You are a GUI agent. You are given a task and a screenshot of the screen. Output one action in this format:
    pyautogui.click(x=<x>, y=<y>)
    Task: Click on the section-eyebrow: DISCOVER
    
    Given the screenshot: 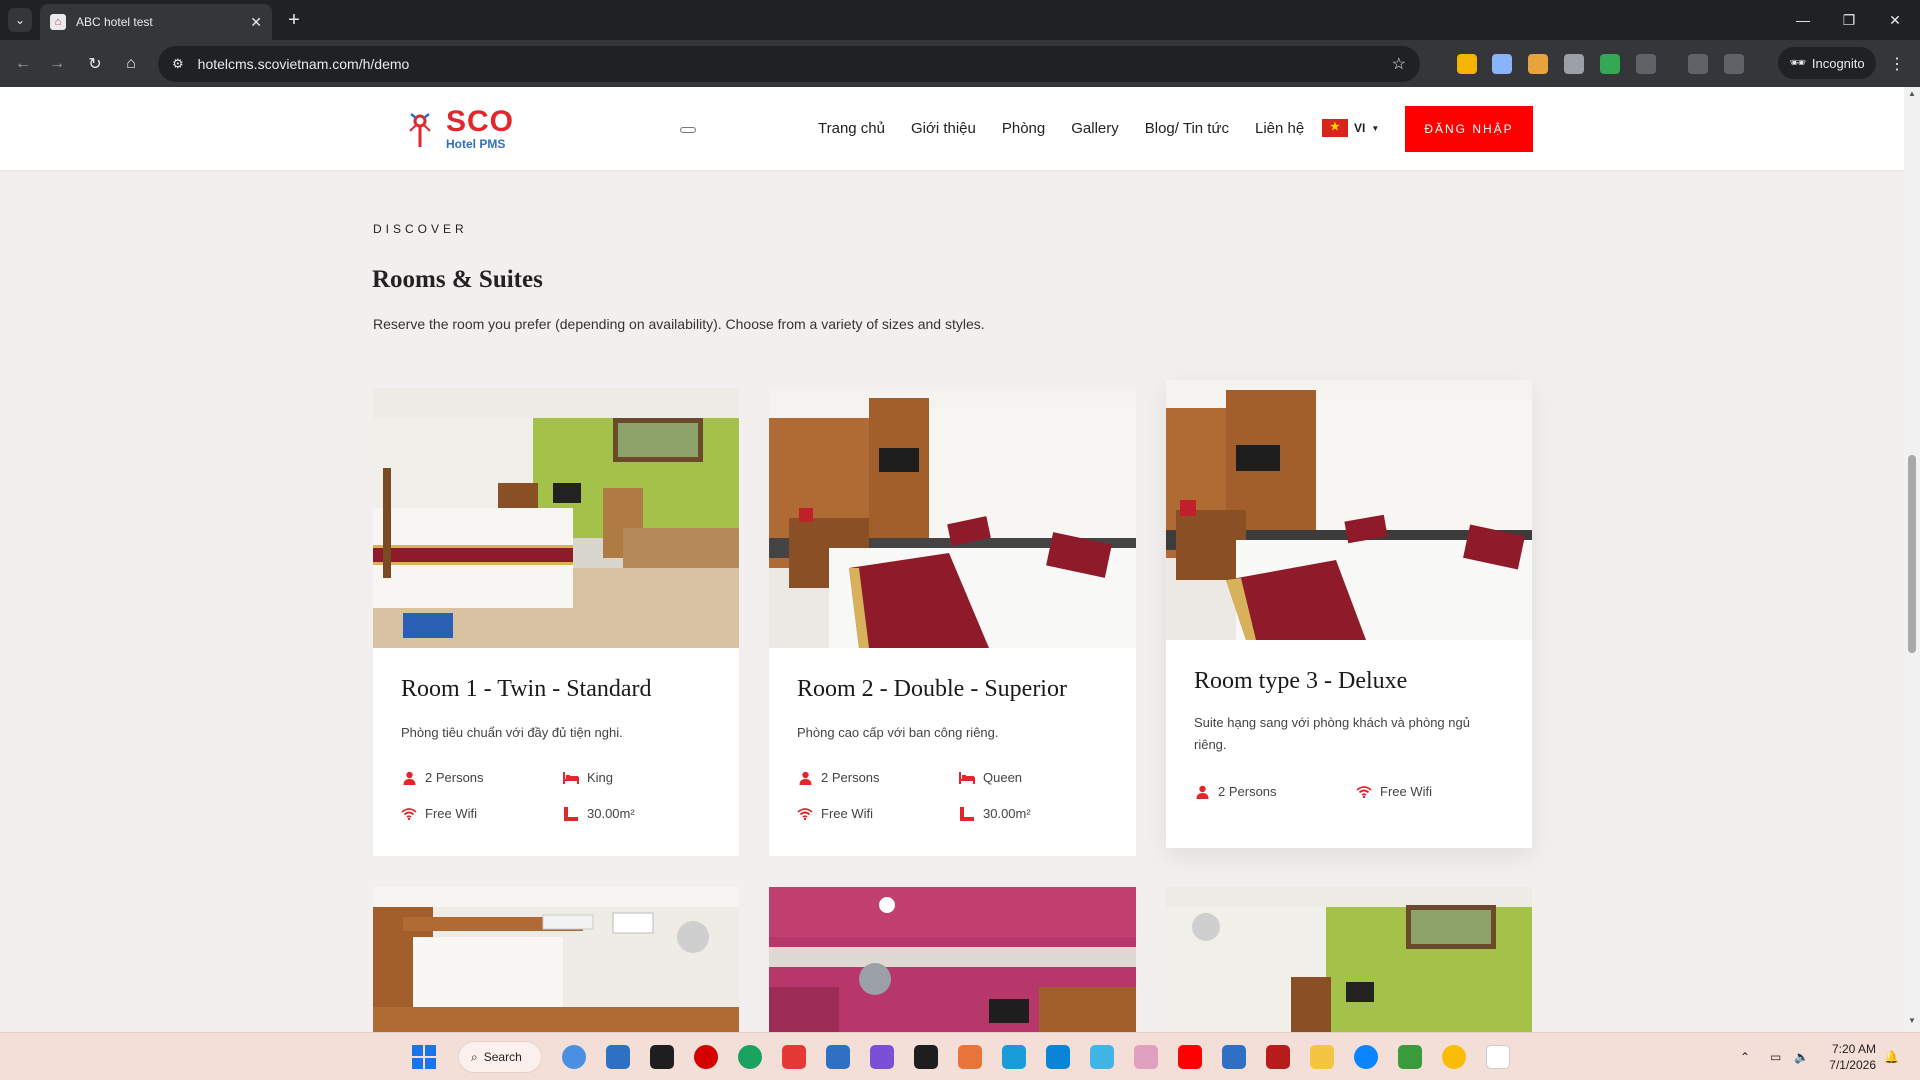 What is the action you would take?
    pyautogui.click(x=420, y=229)
    